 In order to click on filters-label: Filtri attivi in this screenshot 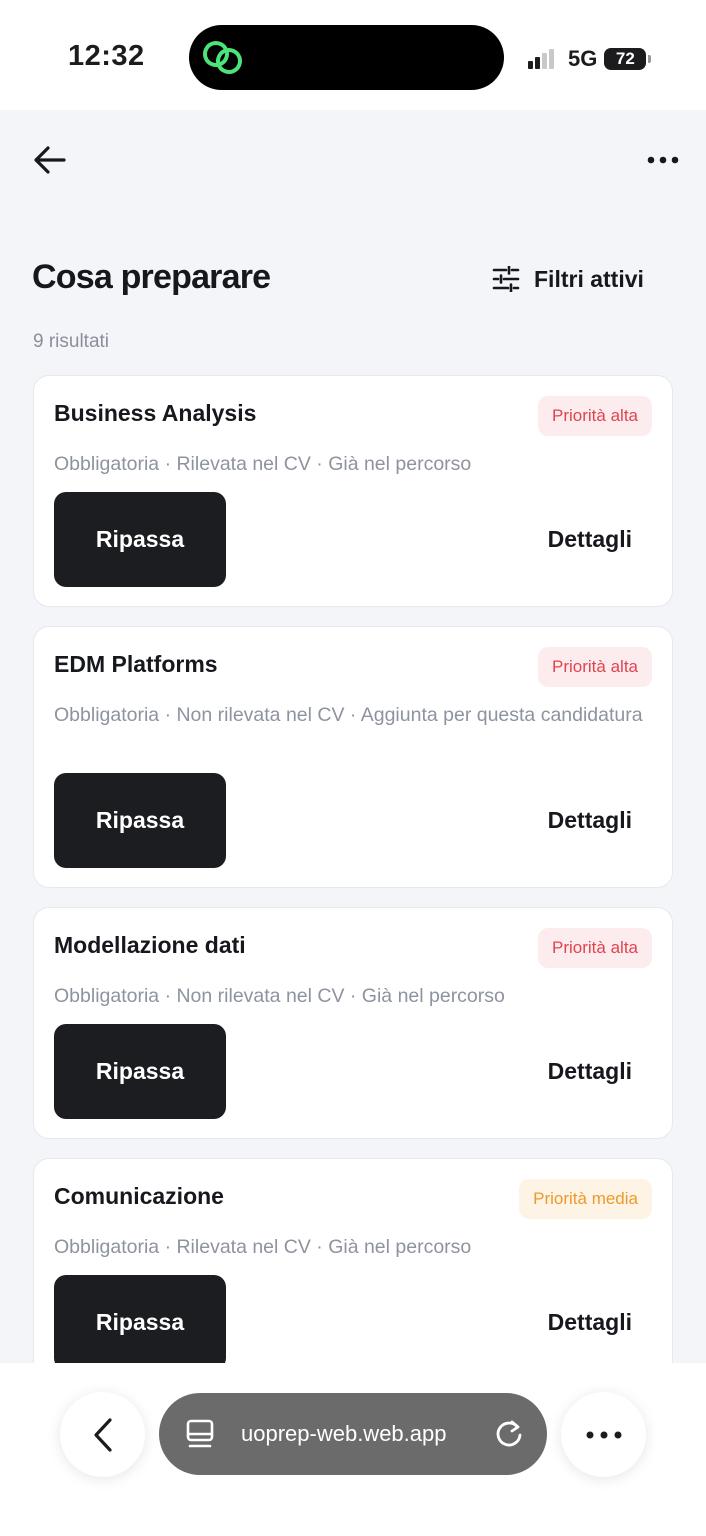, I will do `click(589, 278)`.